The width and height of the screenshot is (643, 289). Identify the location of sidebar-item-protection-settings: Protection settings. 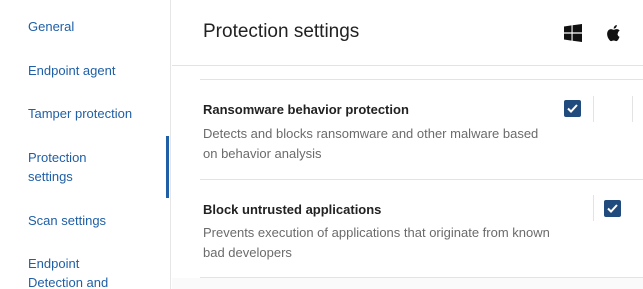
(93, 167).